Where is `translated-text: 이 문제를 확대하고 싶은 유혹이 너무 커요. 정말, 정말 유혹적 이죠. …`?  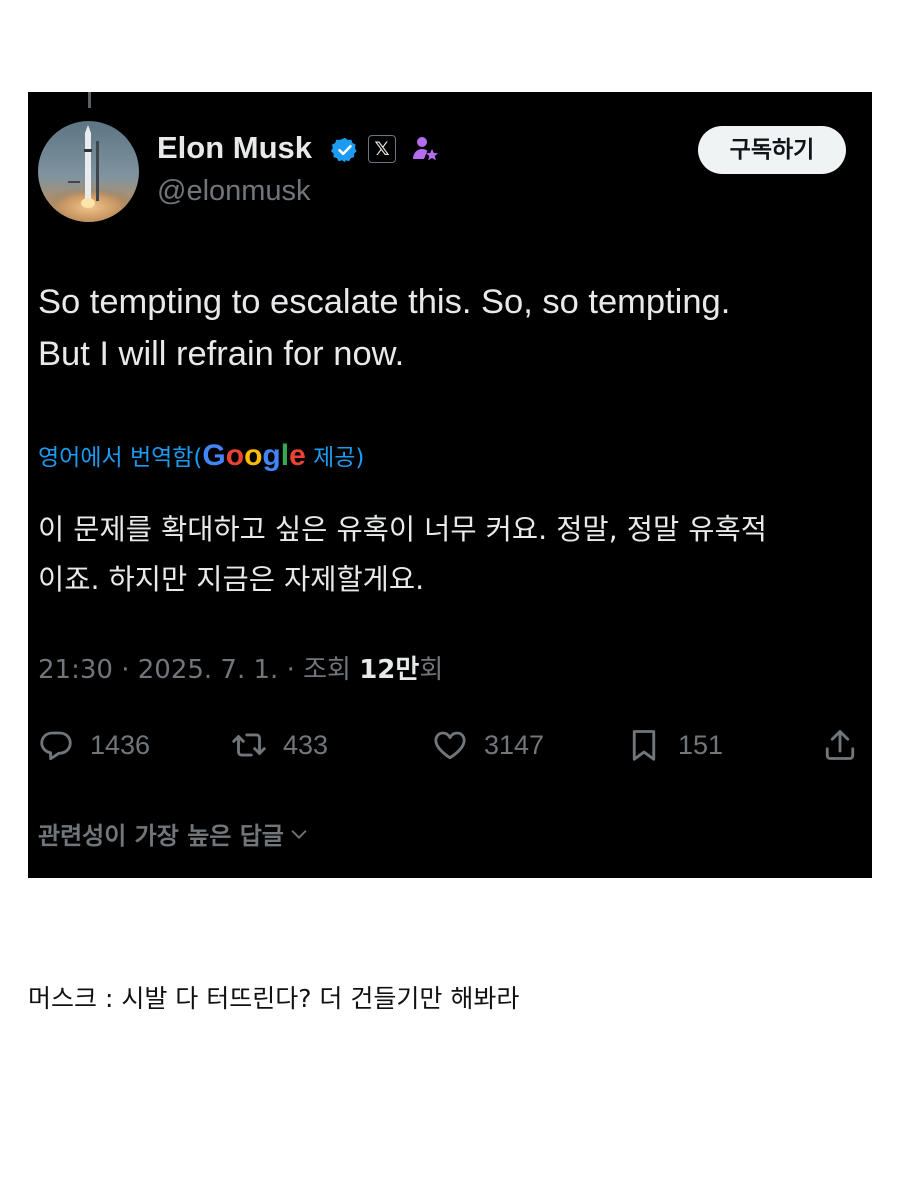 translated-text: 이 문제를 확대하고 싶은 유혹이 너무 커요. 정말, 정말 유혹적 이죠. … is located at coordinates (448, 555).